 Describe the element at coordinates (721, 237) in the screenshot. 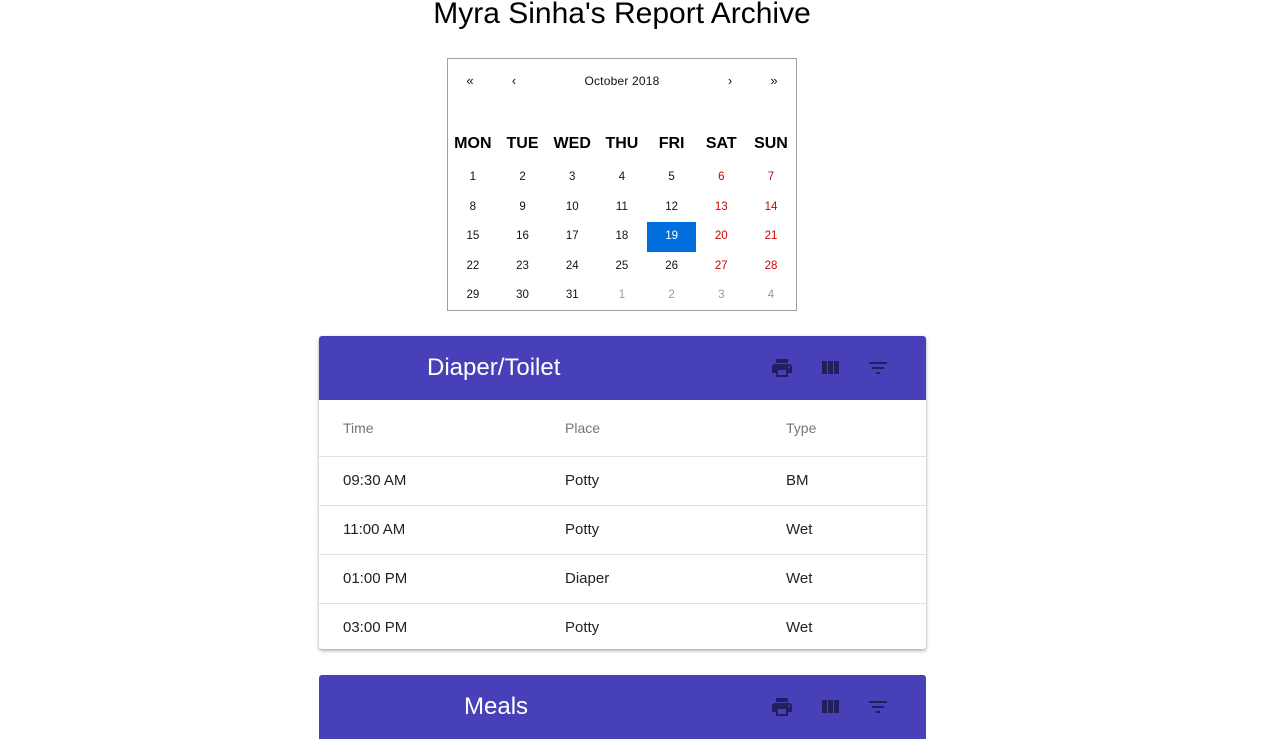

I see `calendar-day: 20` at that location.